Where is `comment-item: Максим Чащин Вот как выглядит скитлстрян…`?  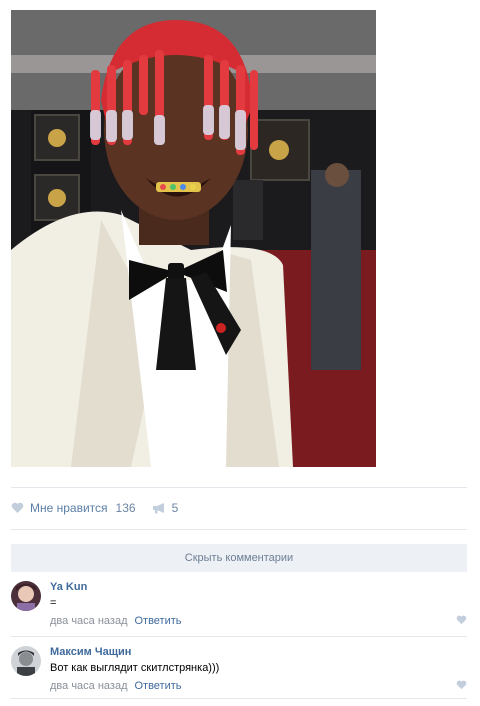
comment-item: Максим Чащин Вот как выглядит скитлстрян… is located at coordinates (239, 676).